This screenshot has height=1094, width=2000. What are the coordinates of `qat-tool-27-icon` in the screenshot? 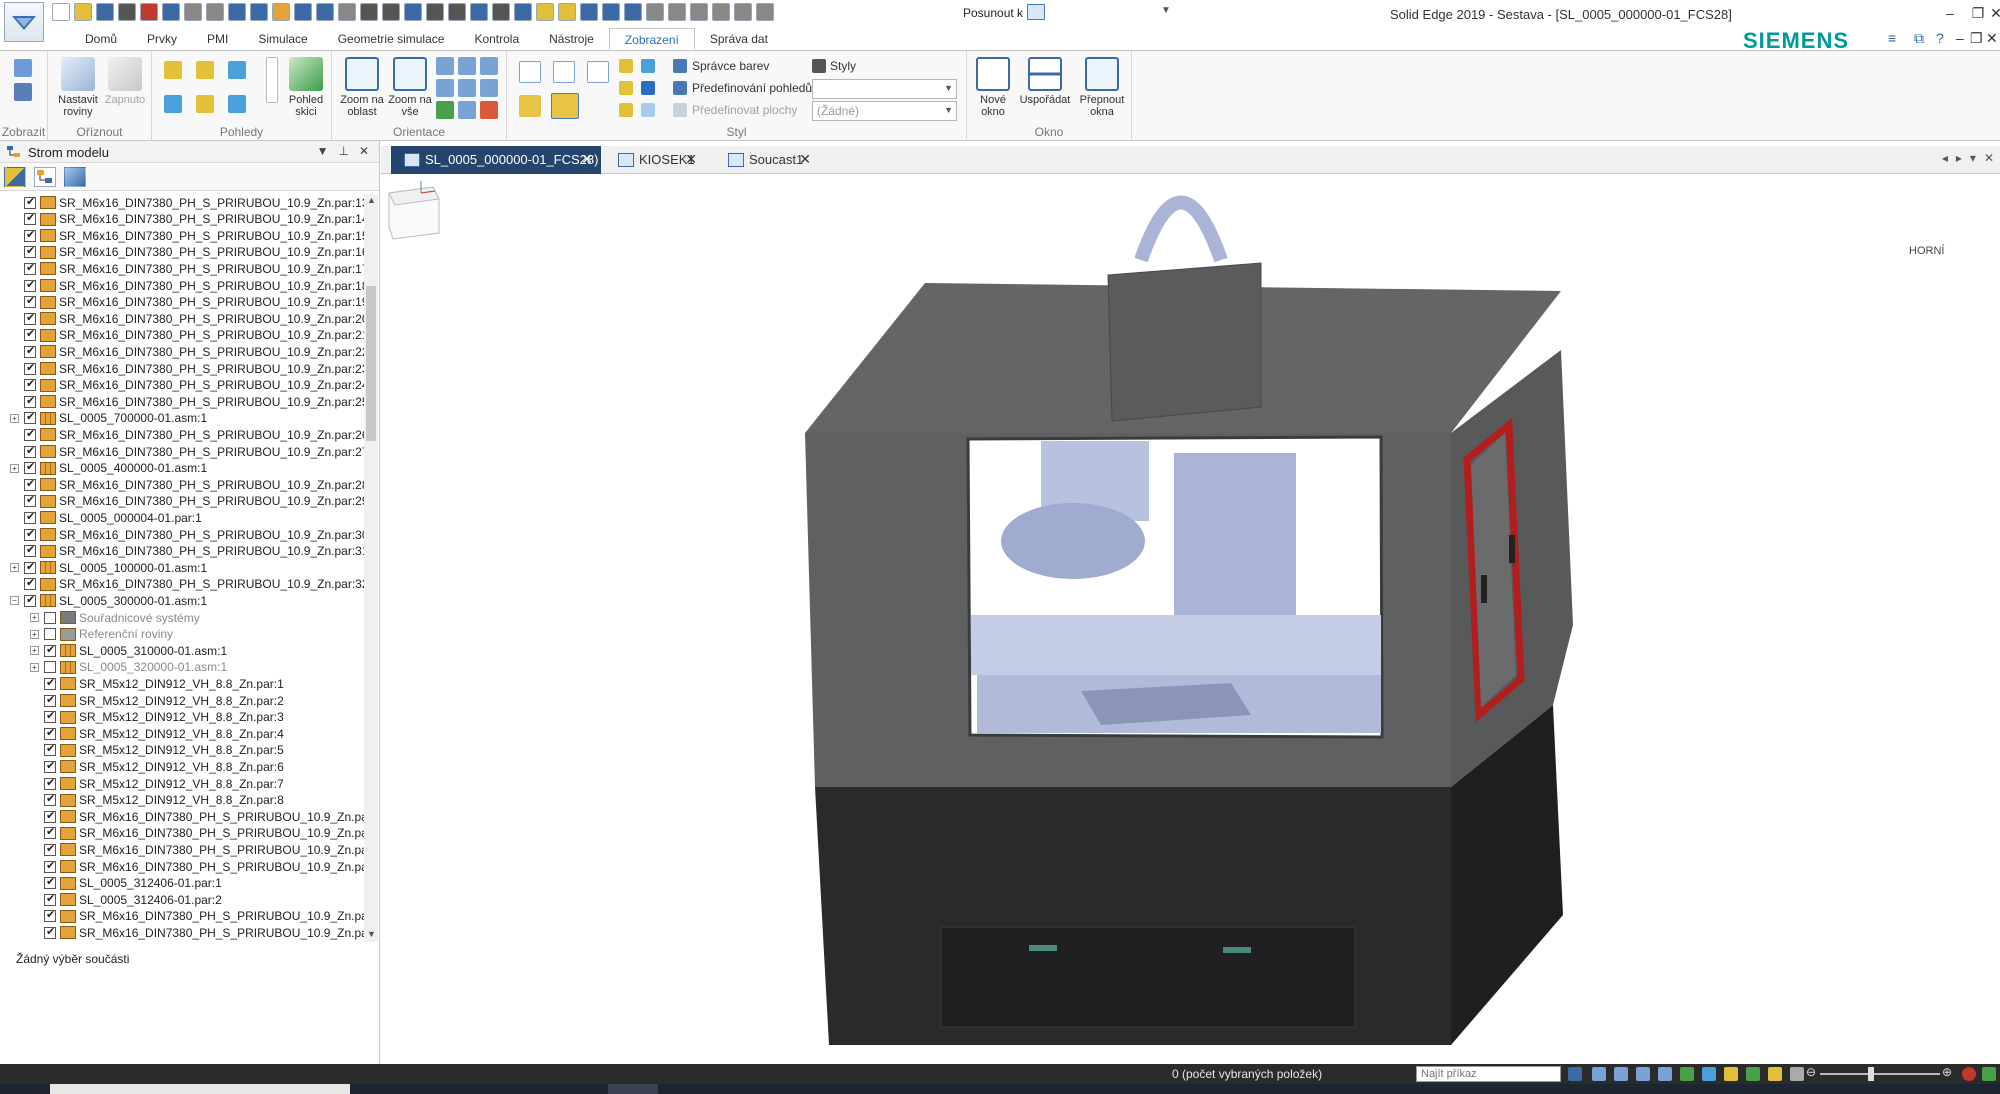 It's located at (633, 12).